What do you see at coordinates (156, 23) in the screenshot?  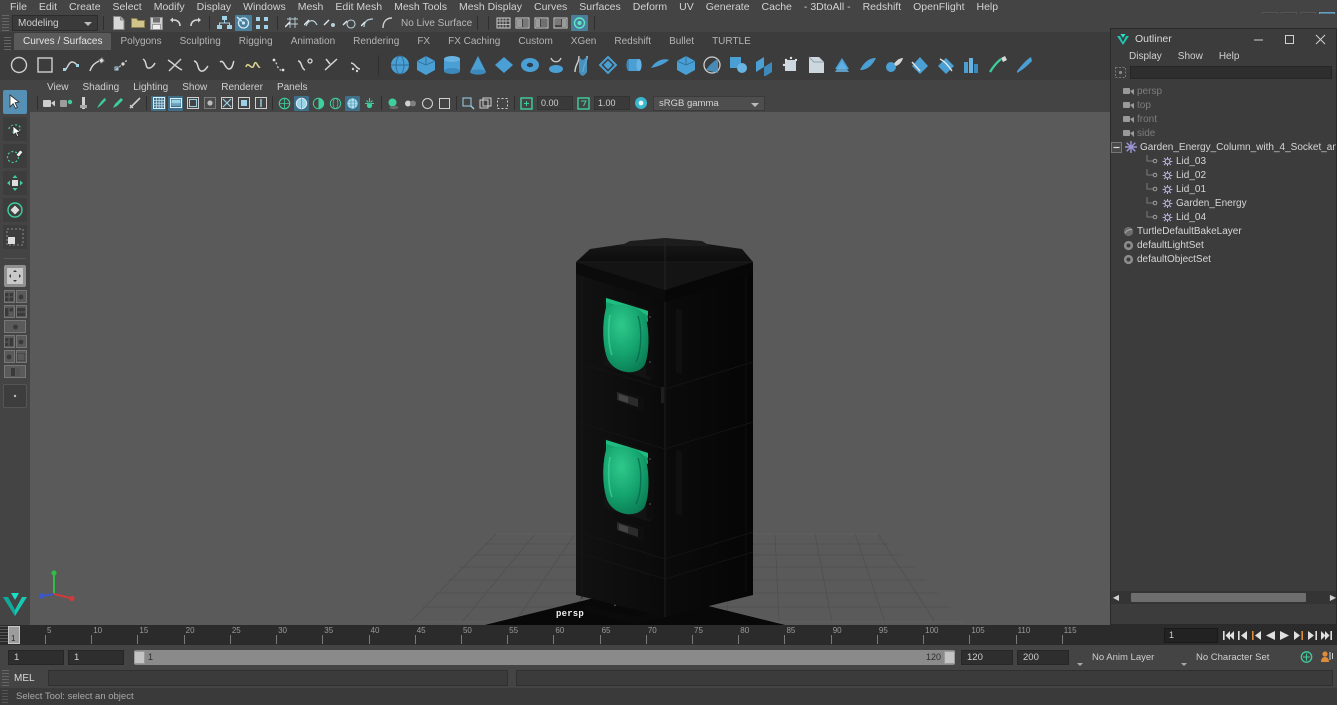 I see `save-scene-icon` at bounding box center [156, 23].